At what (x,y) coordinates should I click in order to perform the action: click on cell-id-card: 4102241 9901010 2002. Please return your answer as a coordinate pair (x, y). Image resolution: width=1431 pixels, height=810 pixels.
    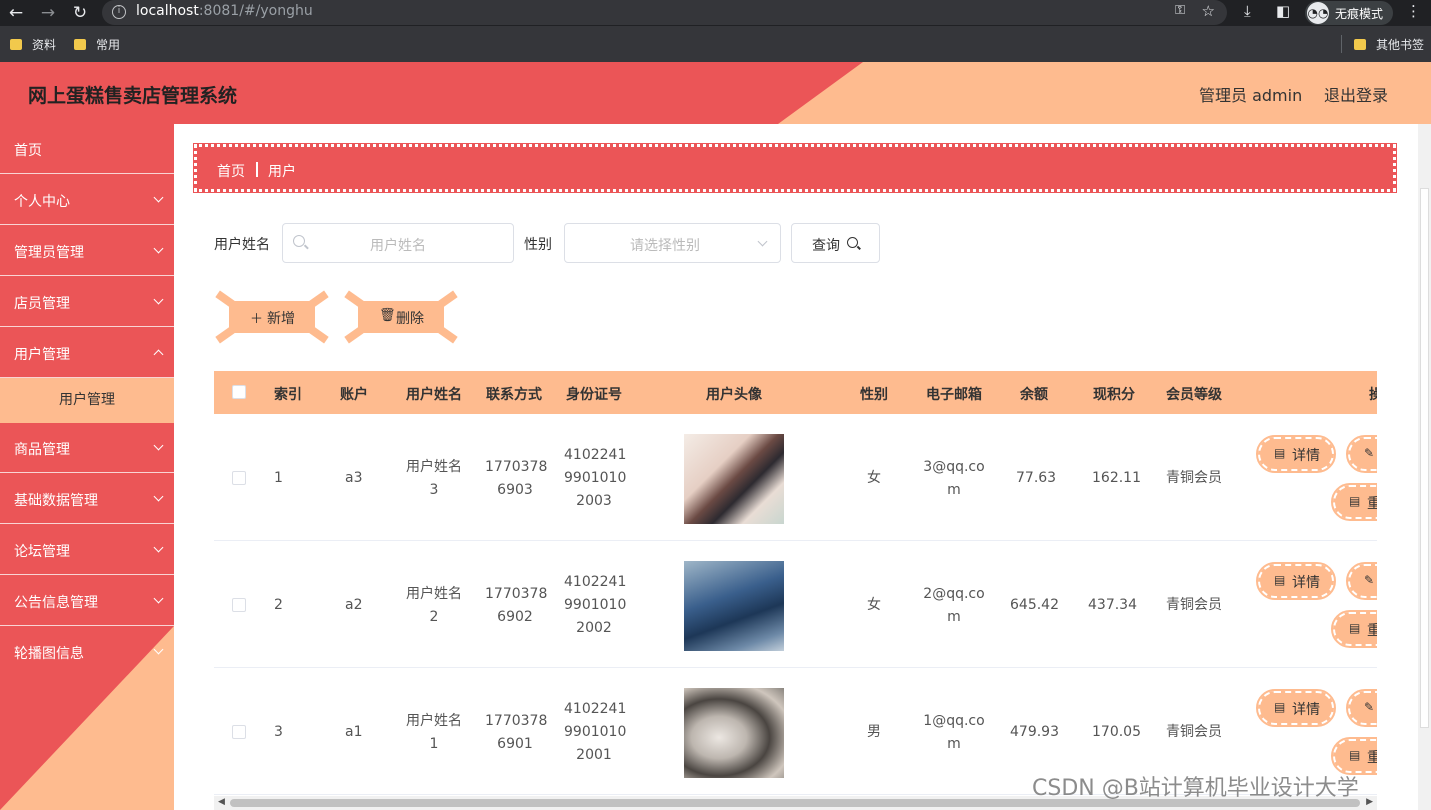
    Looking at the image, I should click on (595, 605).